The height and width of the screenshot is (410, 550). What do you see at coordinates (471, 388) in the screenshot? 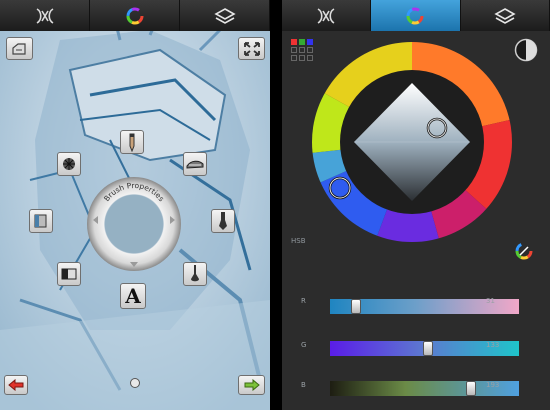
I see `slider-blue-thumb` at bounding box center [471, 388].